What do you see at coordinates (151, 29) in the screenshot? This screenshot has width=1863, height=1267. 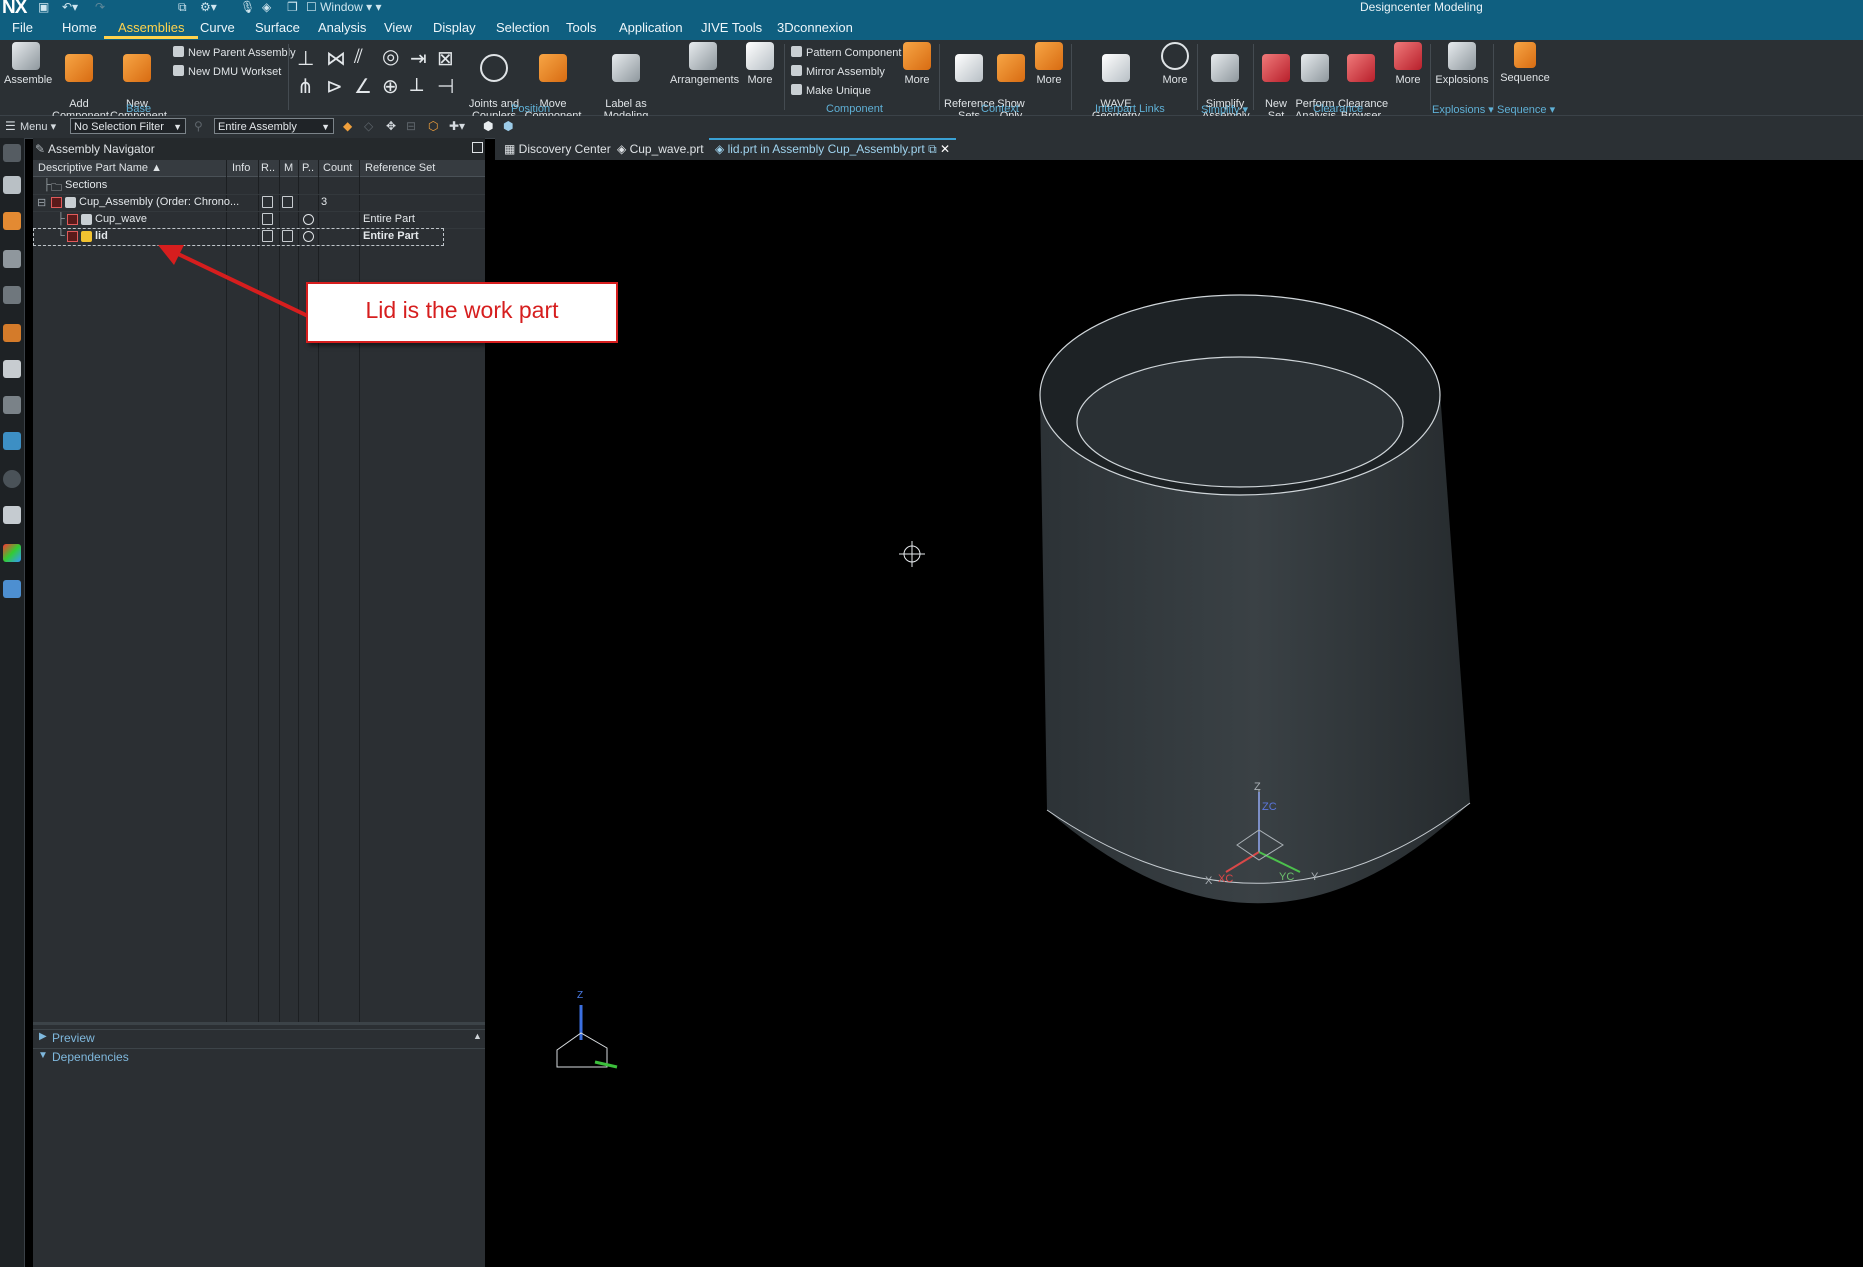 I see `menu-assemblies: Assemblies` at bounding box center [151, 29].